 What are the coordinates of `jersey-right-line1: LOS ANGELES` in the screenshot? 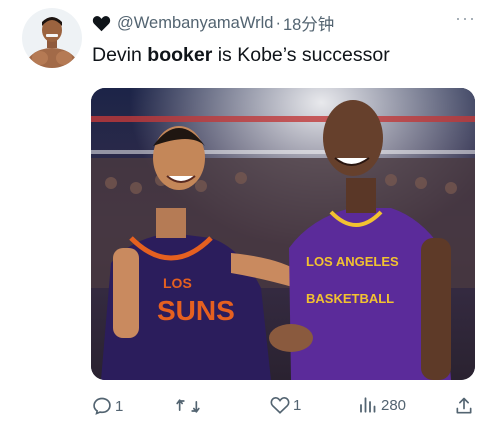 It's located at (352, 261).